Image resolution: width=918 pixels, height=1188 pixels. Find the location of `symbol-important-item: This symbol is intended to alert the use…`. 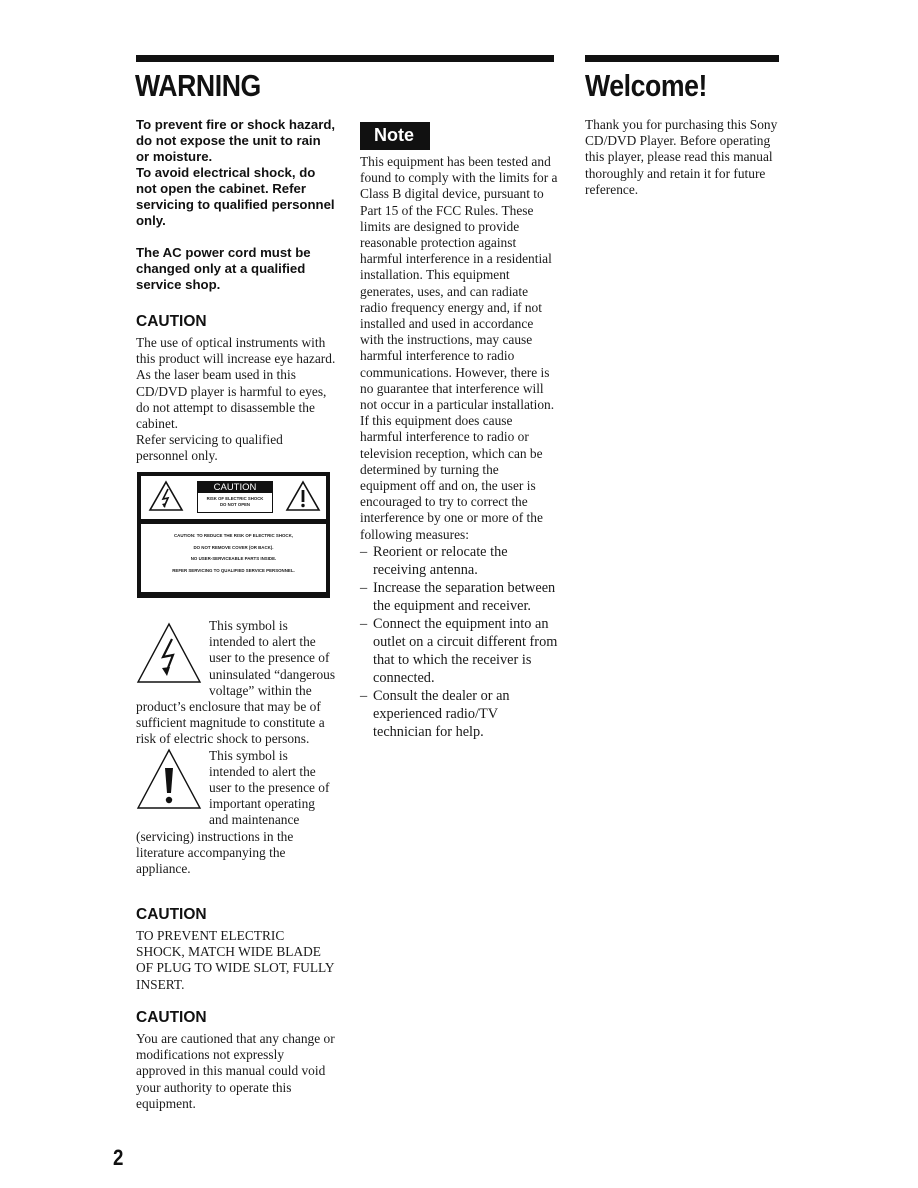

symbol-important-item: This symbol is intended to alert the use… is located at coordinates (236, 813).